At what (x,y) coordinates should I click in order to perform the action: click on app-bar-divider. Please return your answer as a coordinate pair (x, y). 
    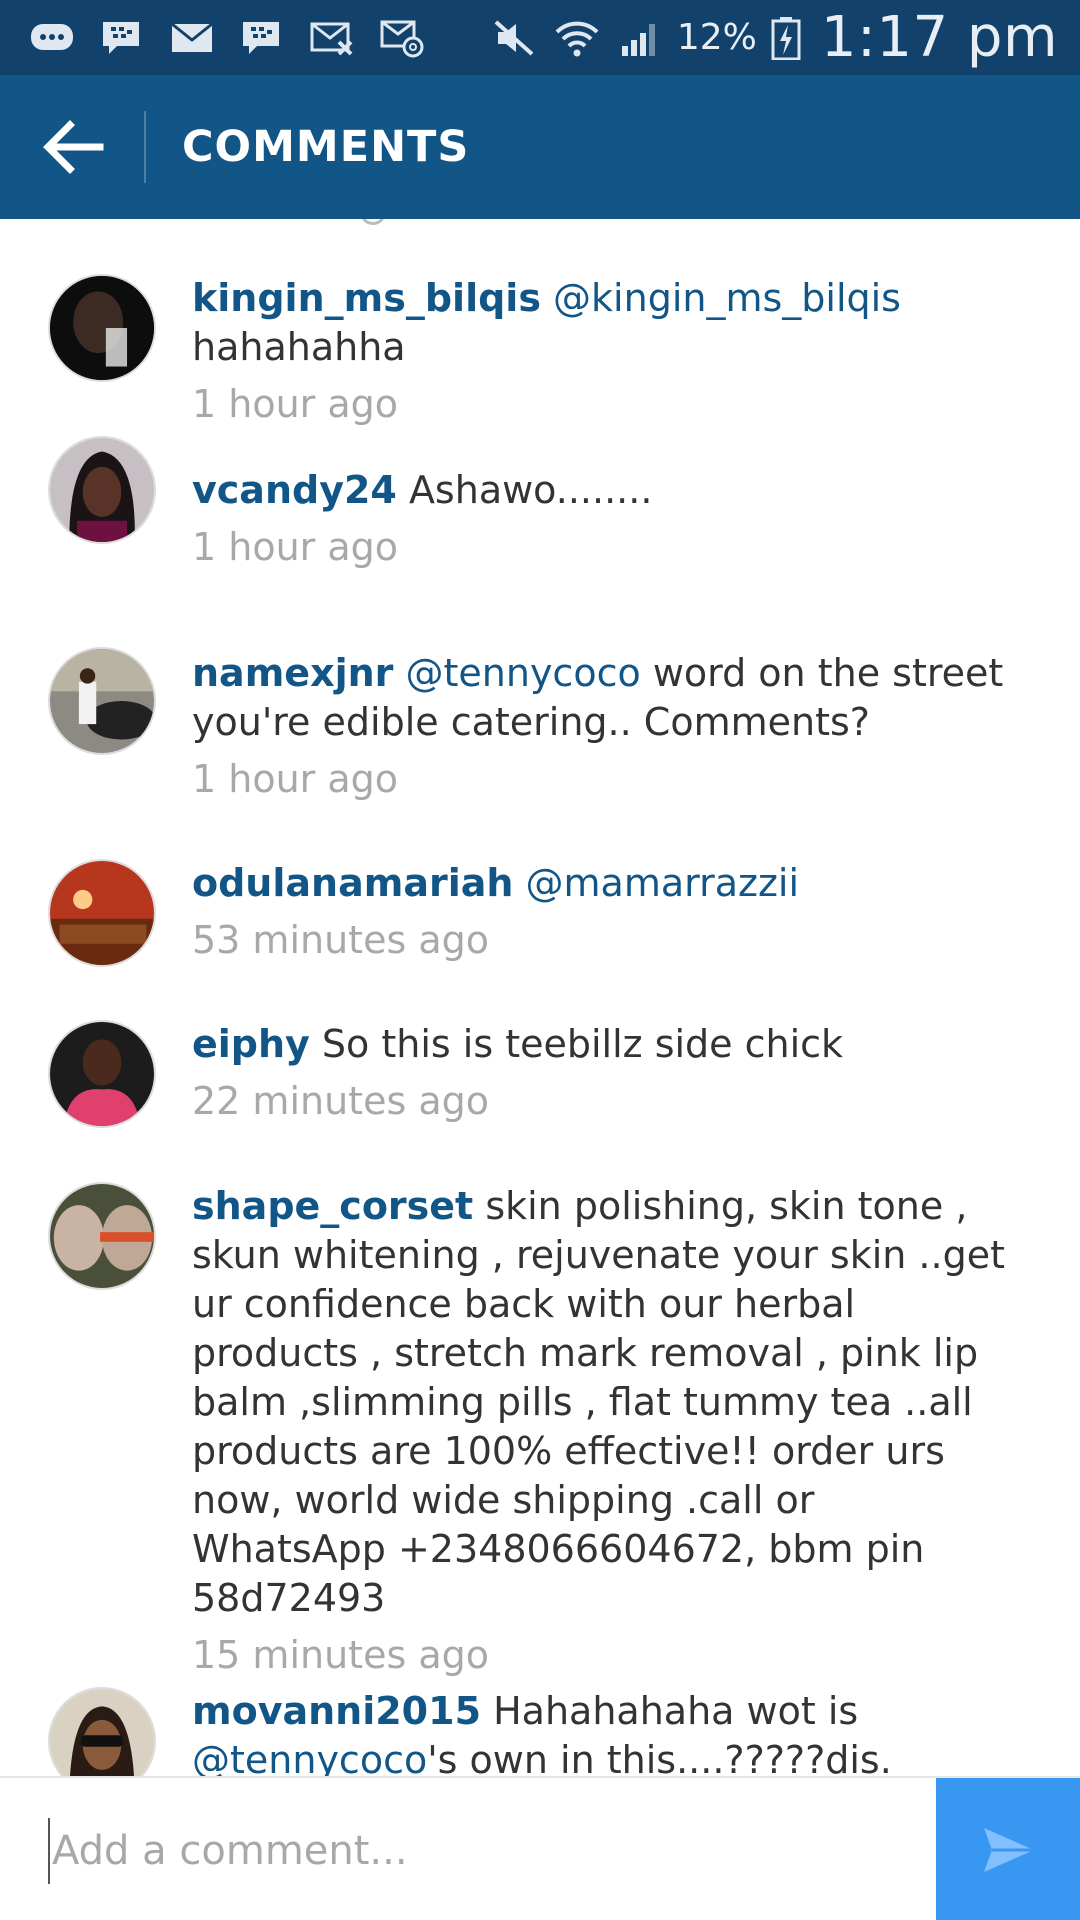
    Looking at the image, I should click on (145, 147).